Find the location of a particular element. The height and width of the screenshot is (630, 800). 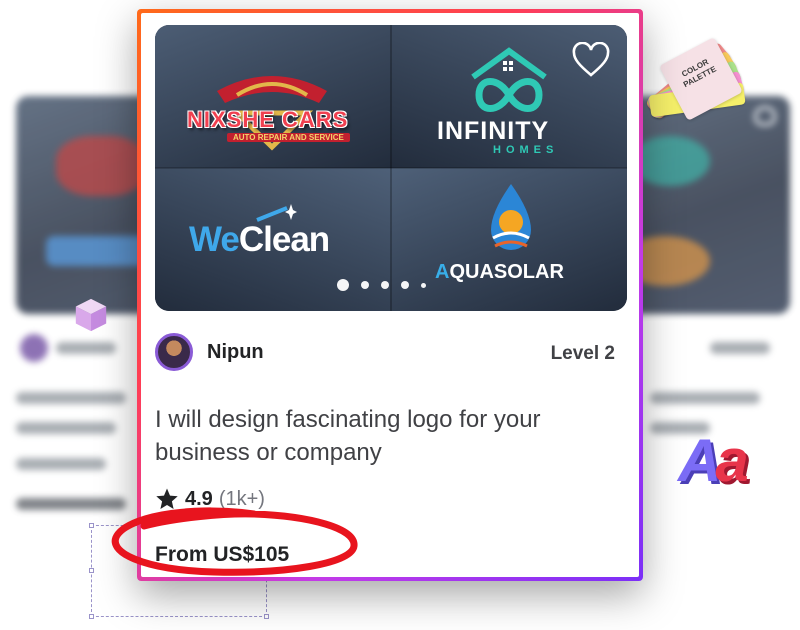

carousel-dots is located at coordinates (381, 285).